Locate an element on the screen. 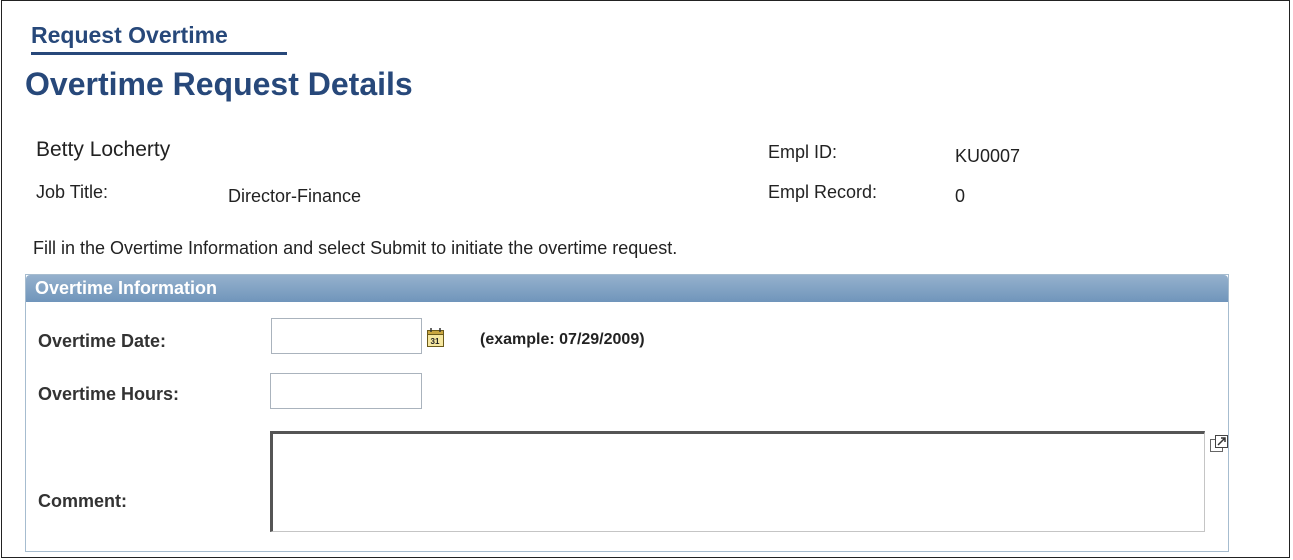 This screenshot has width=1293, height=560. job-title-value: Director-Finance is located at coordinates (295, 196).